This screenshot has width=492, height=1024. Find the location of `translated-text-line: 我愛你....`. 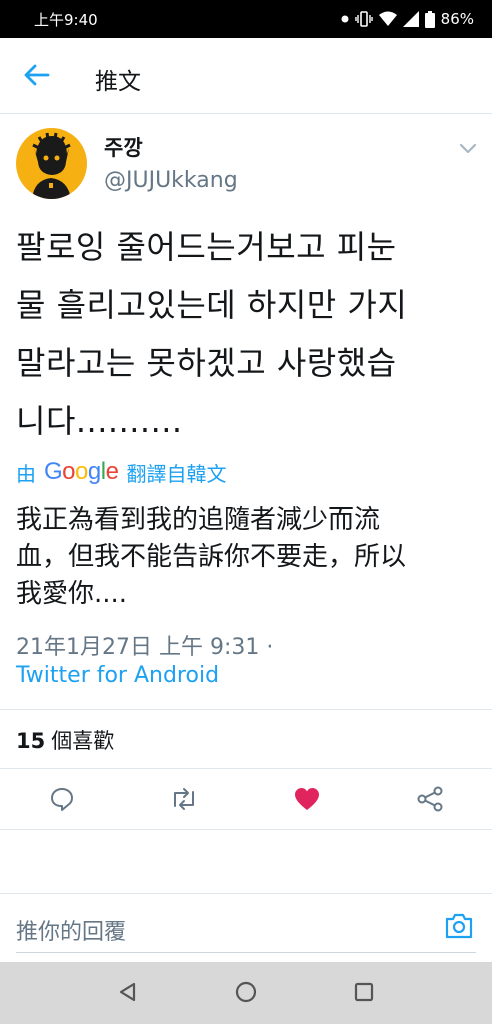

translated-text-line: 我愛你.... is located at coordinates (72, 594).